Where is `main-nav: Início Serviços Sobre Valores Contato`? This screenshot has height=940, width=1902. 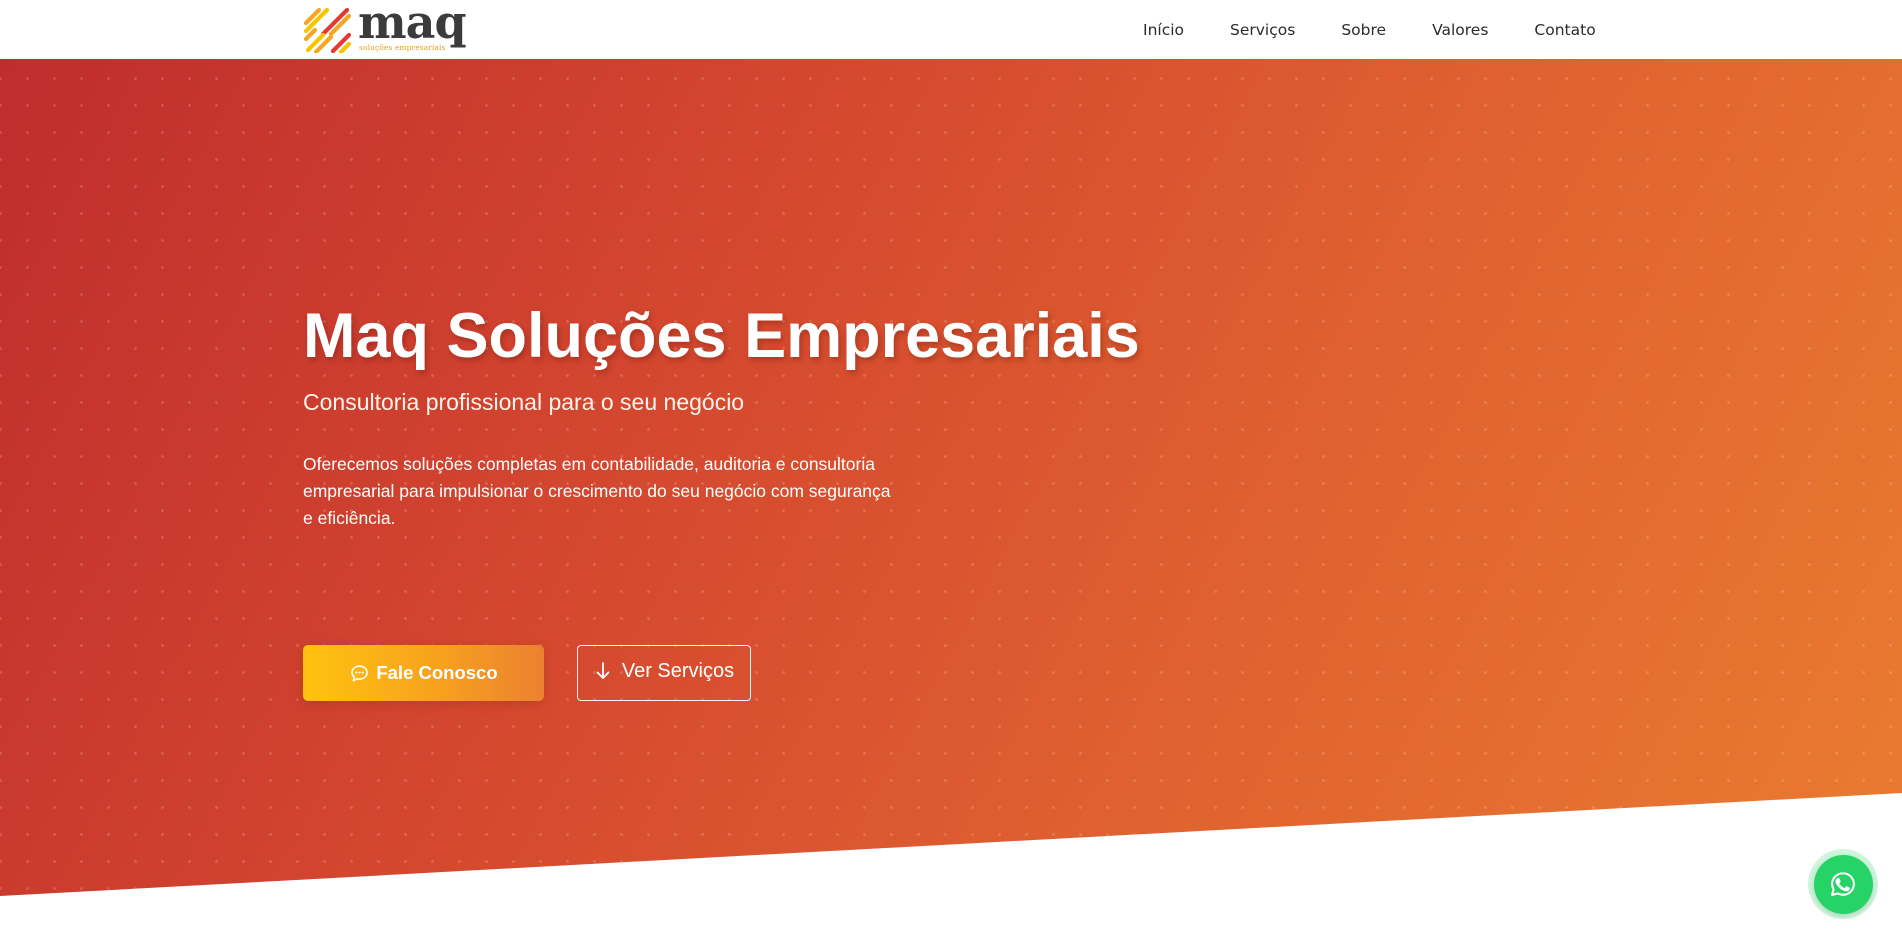
main-nav: Início Serviços Sobre Valores Contato is located at coordinates (1369, 29).